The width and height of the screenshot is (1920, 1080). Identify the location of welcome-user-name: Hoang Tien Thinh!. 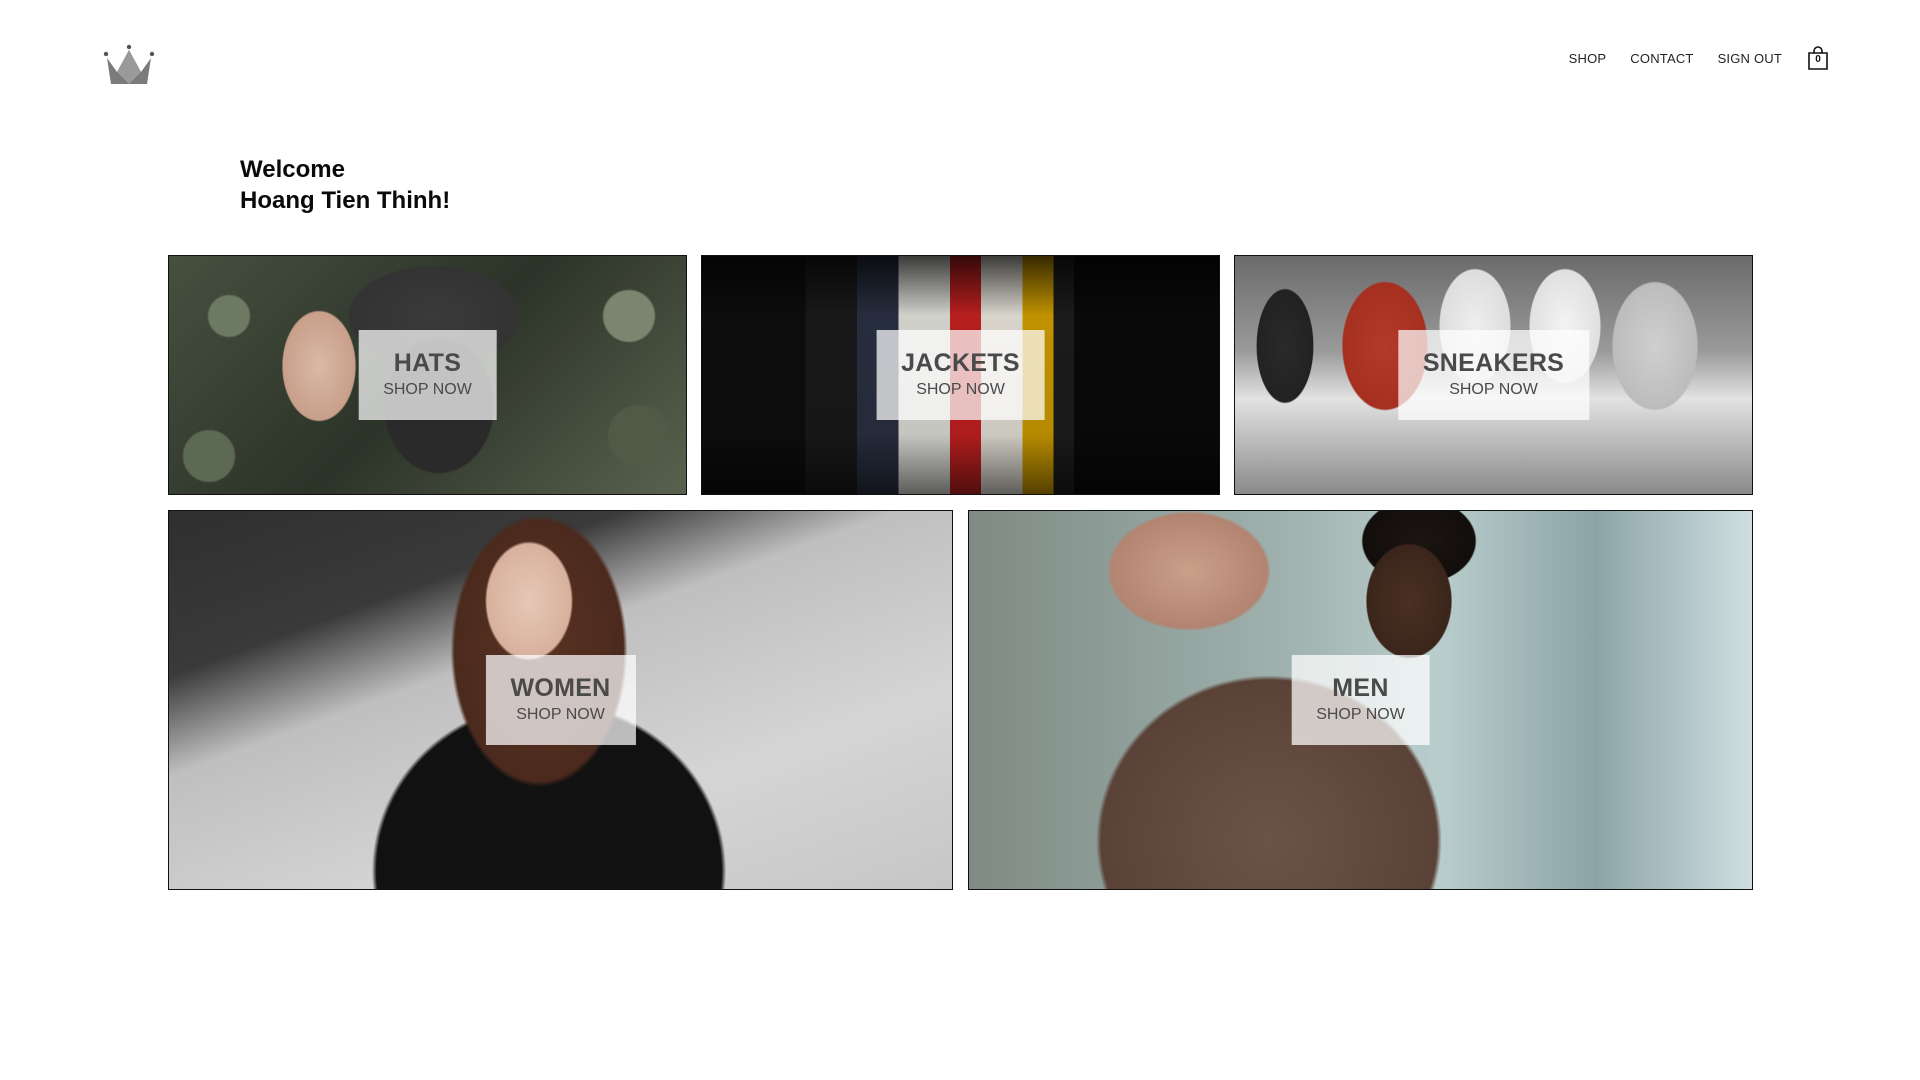
(345, 200).